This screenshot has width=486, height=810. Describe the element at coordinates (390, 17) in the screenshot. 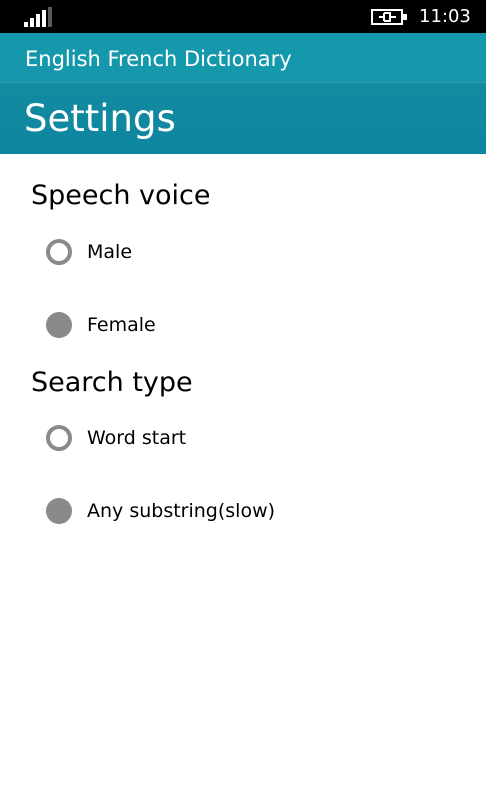

I see `battery-charging-icon` at that location.